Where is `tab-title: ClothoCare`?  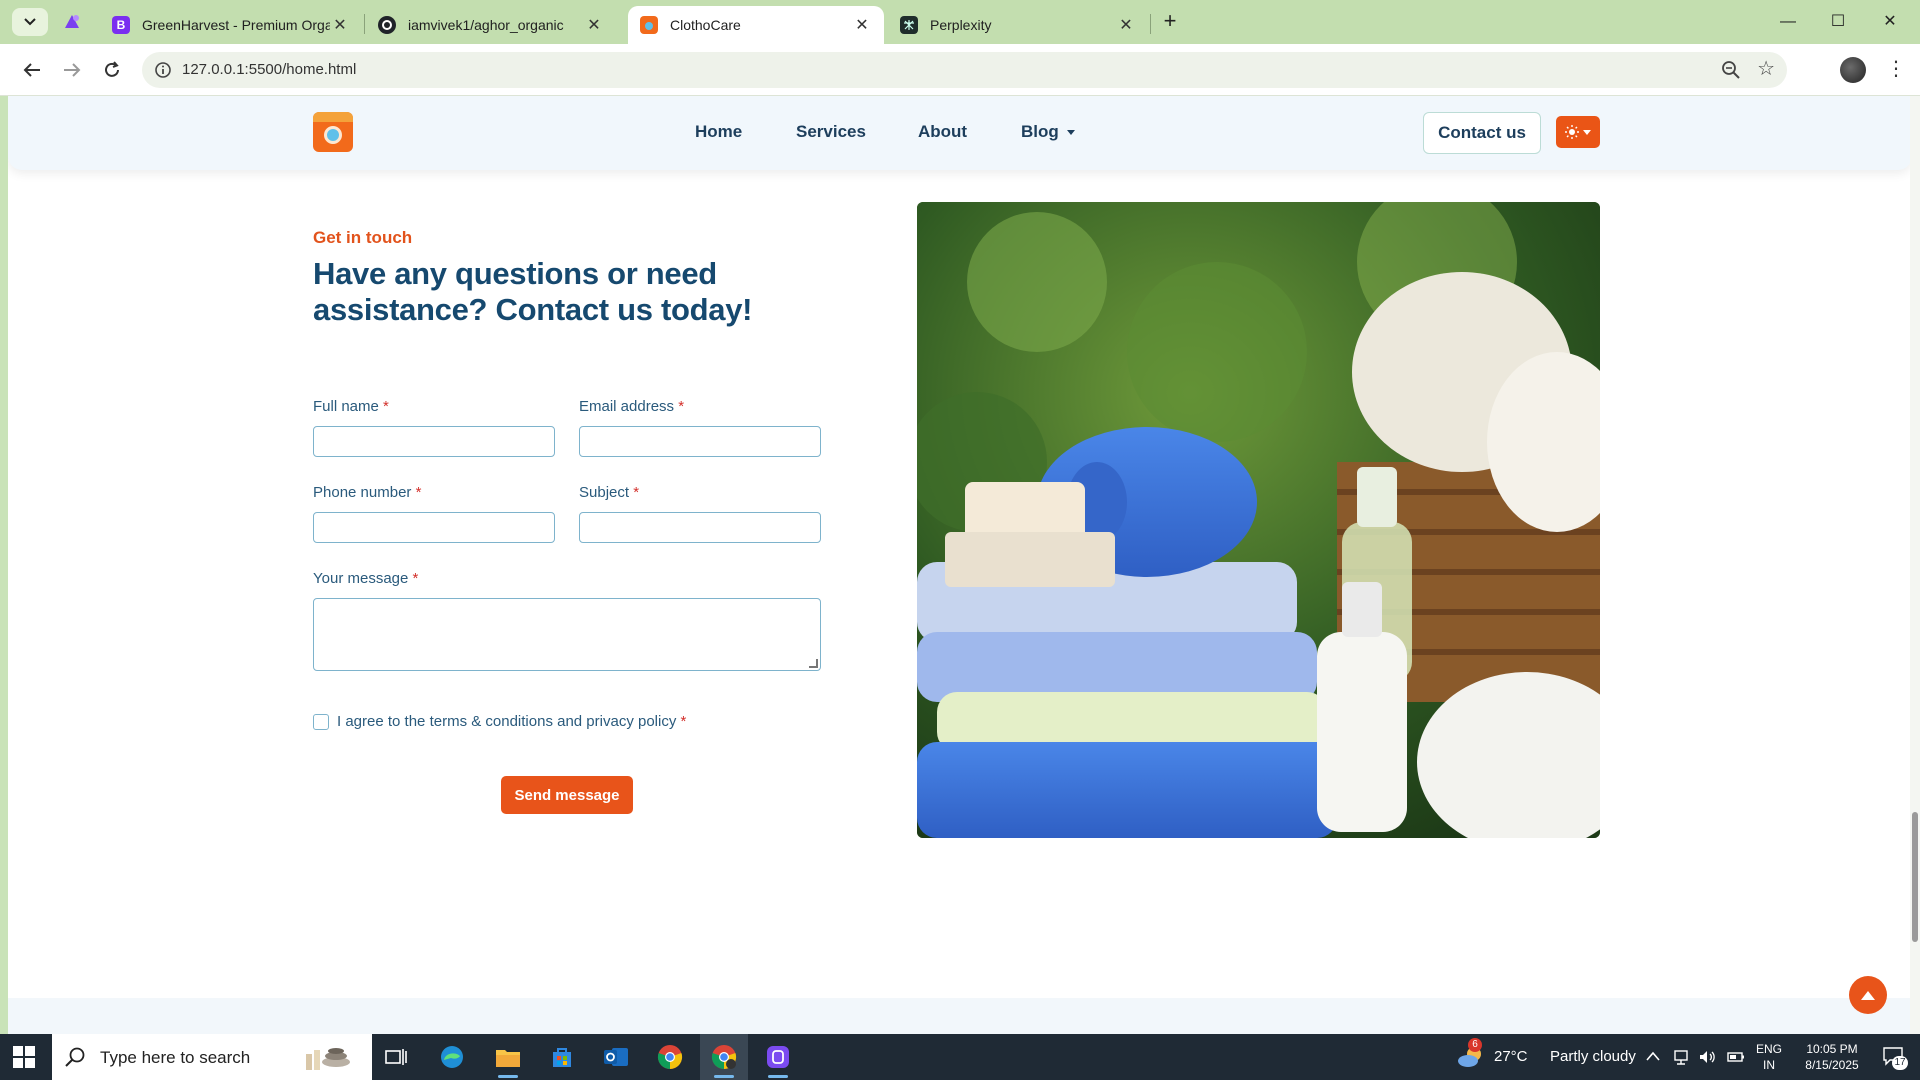
tab-title: ClothoCare is located at coordinates (705, 25).